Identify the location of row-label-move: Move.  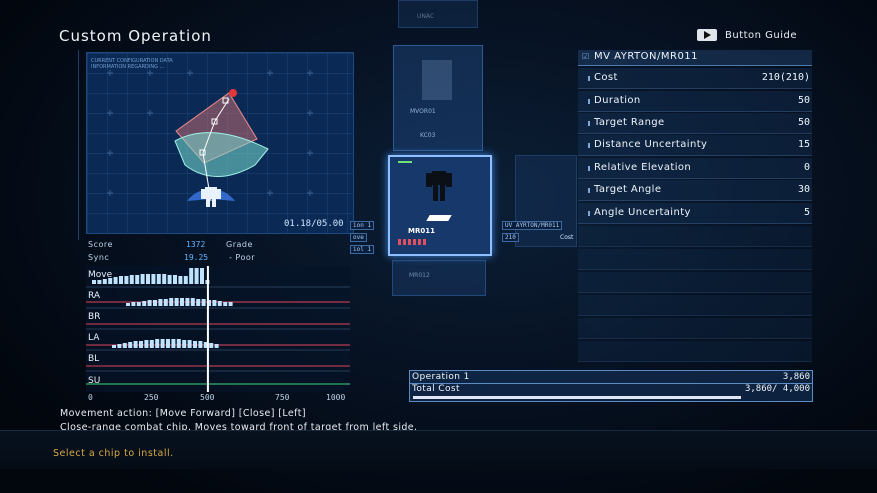
(100, 275).